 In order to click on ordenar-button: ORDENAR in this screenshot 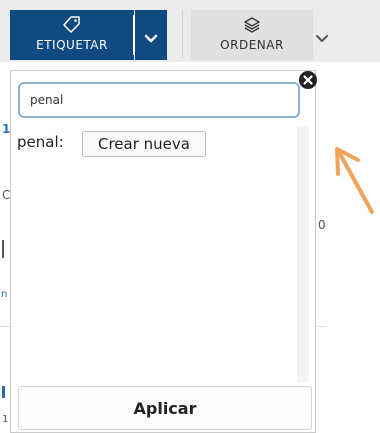, I will do `click(252, 35)`.